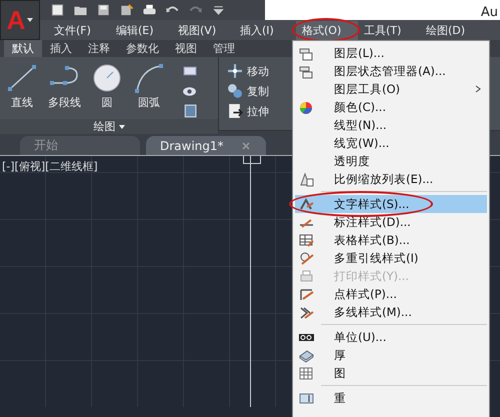 The image size is (500, 417). I want to click on arc-icon, so click(149, 78).